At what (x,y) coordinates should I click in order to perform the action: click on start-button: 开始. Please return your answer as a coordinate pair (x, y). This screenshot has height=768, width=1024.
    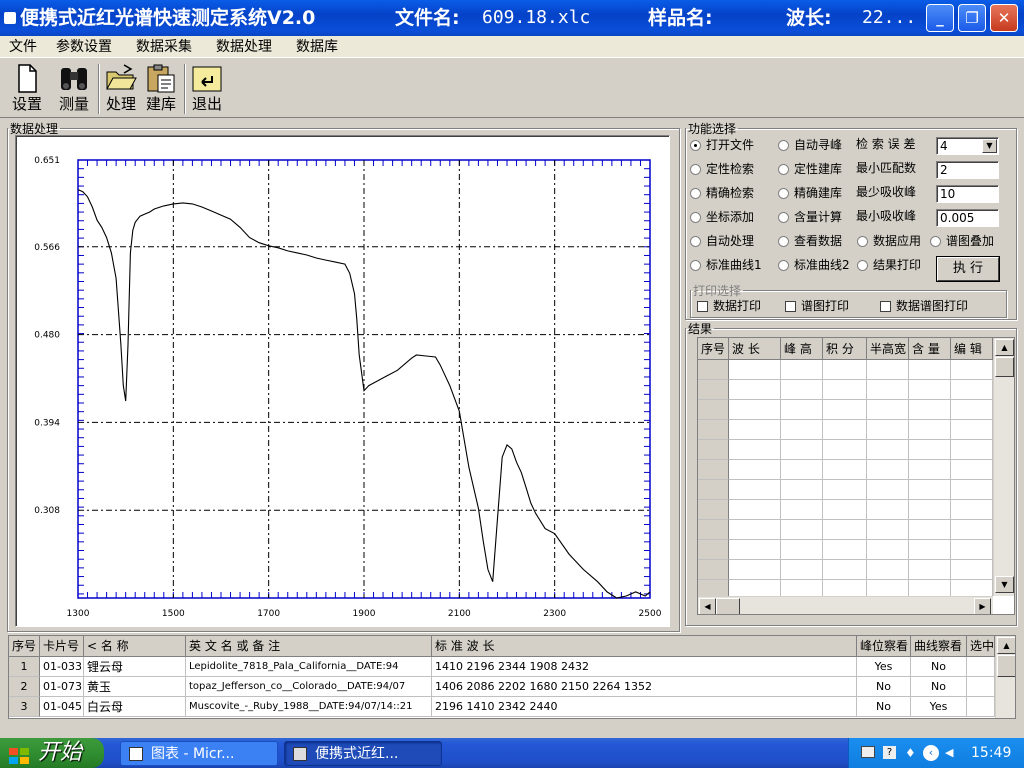
    Looking at the image, I should click on (52, 753).